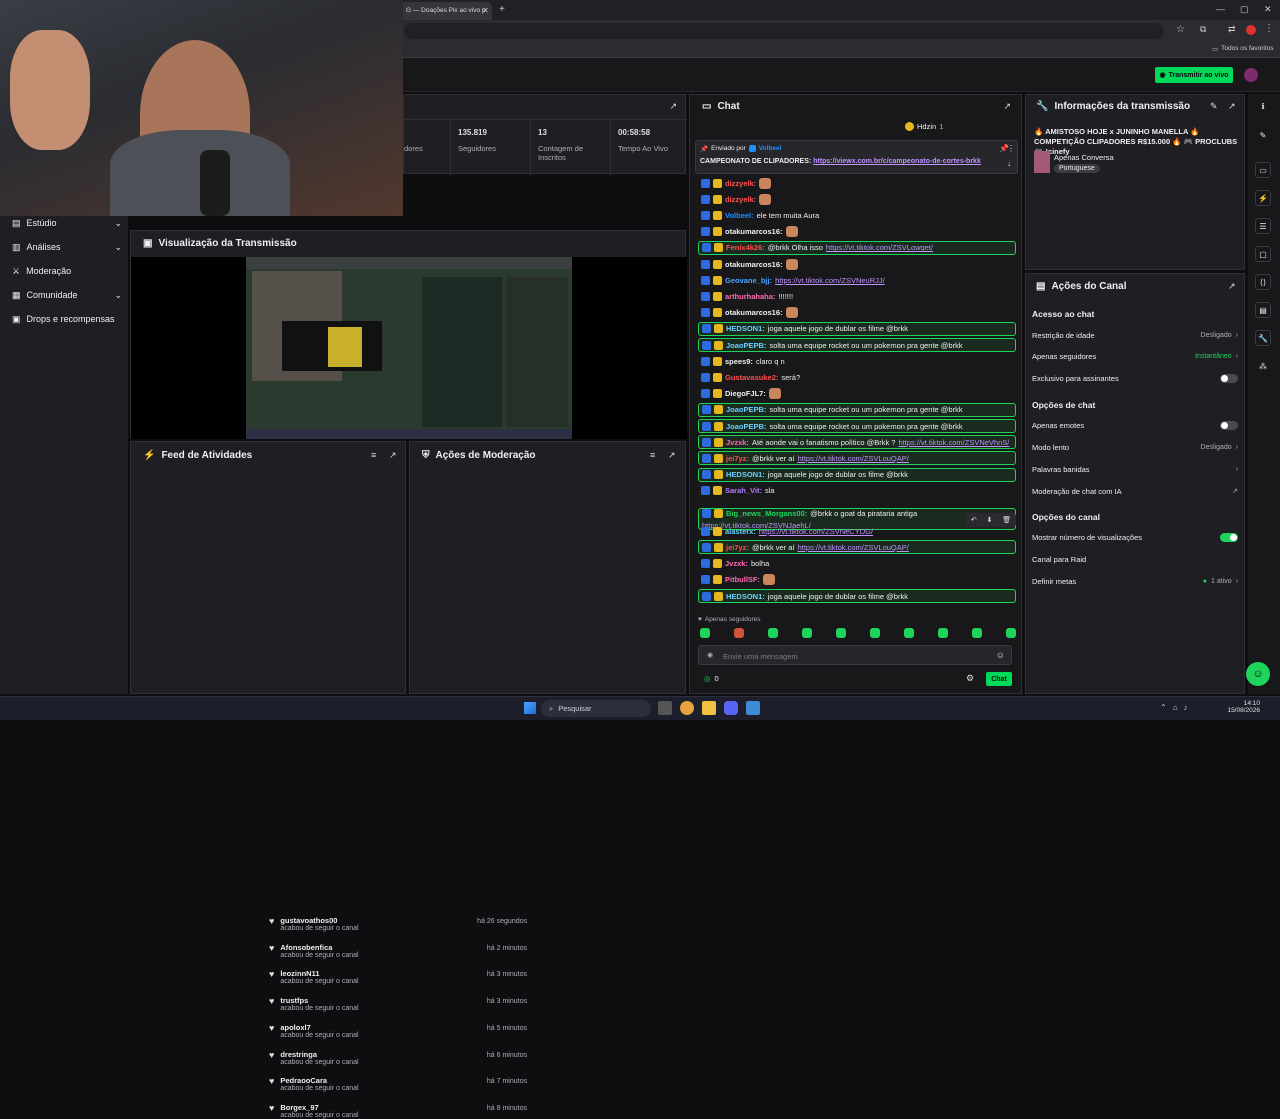 The height and width of the screenshot is (1119, 1280). What do you see at coordinates (924, 126) in the screenshot?
I see `hype-leaderboard: Hdzin 1` at bounding box center [924, 126].